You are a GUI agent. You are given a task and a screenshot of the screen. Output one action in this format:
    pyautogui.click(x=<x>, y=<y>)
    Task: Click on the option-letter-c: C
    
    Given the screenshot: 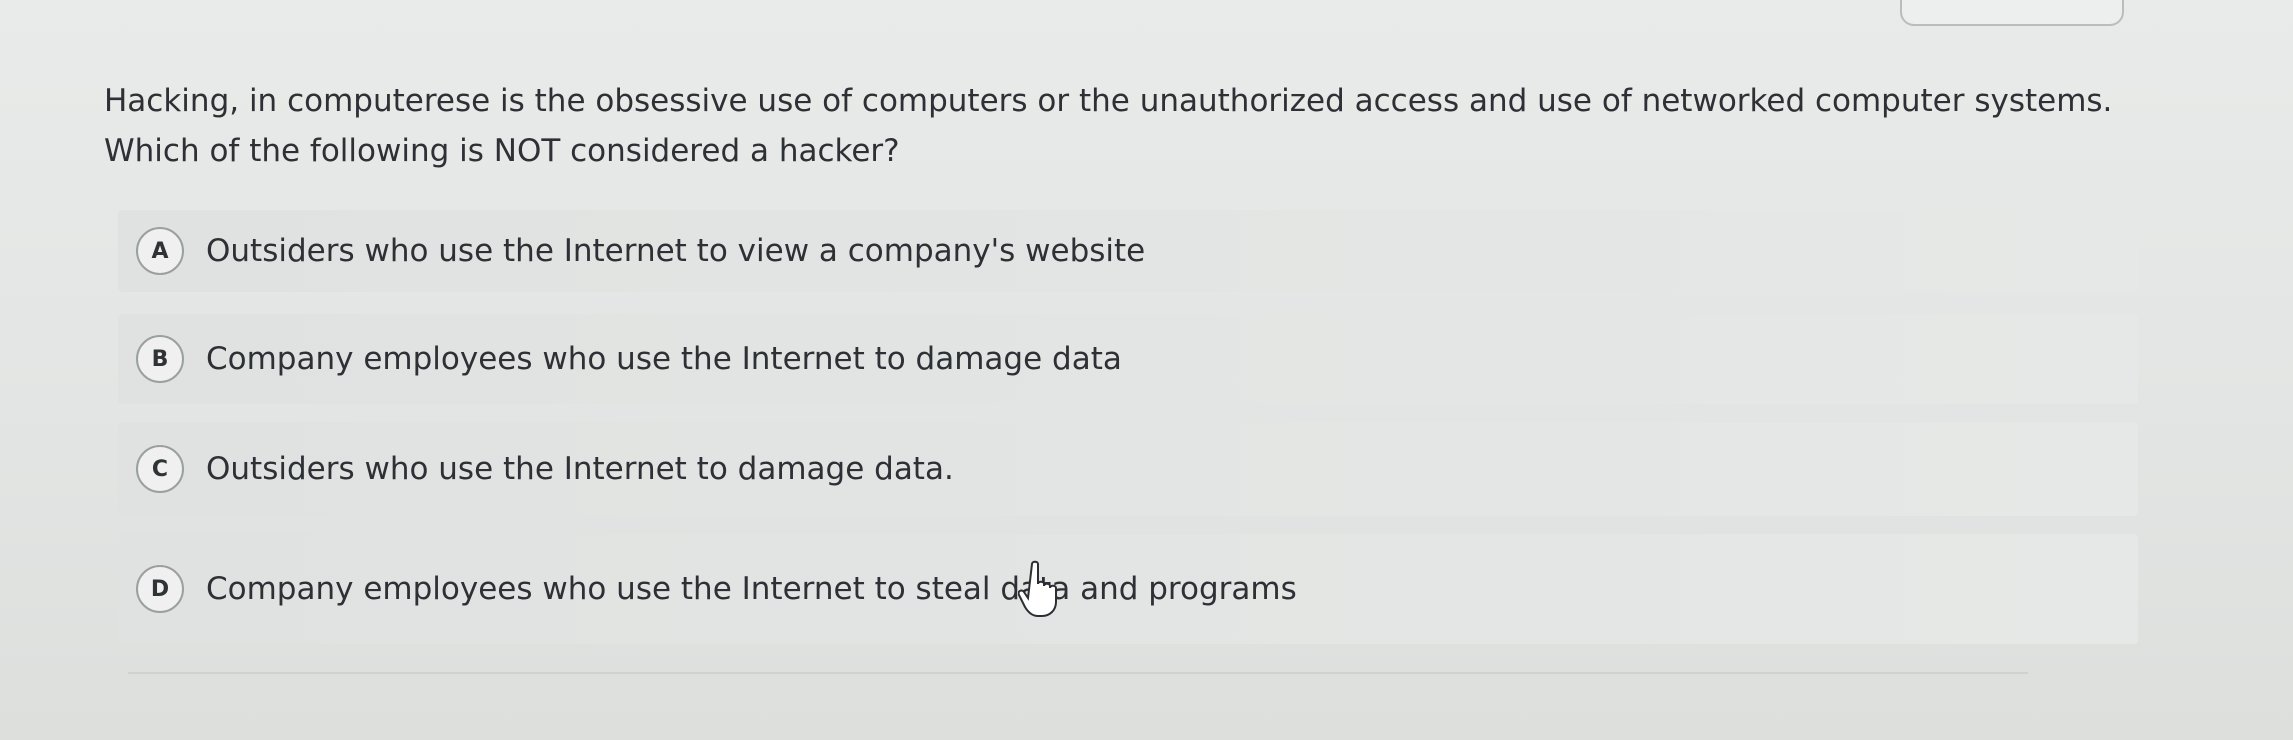 What is the action you would take?
    pyautogui.click(x=160, y=469)
    